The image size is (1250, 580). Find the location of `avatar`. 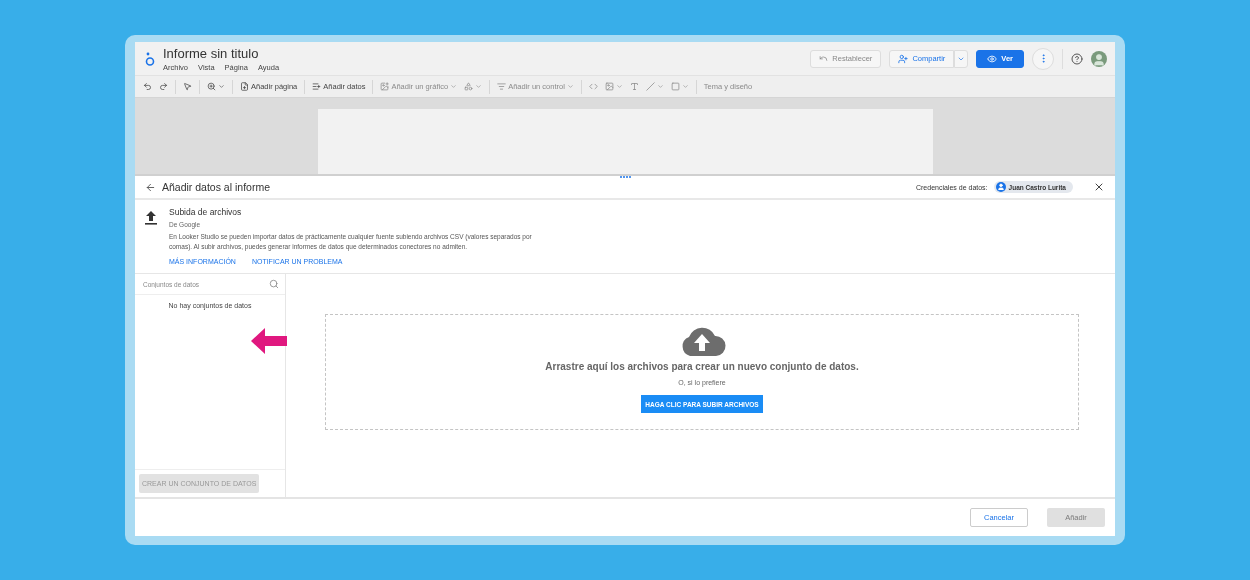

avatar is located at coordinates (1099, 58).